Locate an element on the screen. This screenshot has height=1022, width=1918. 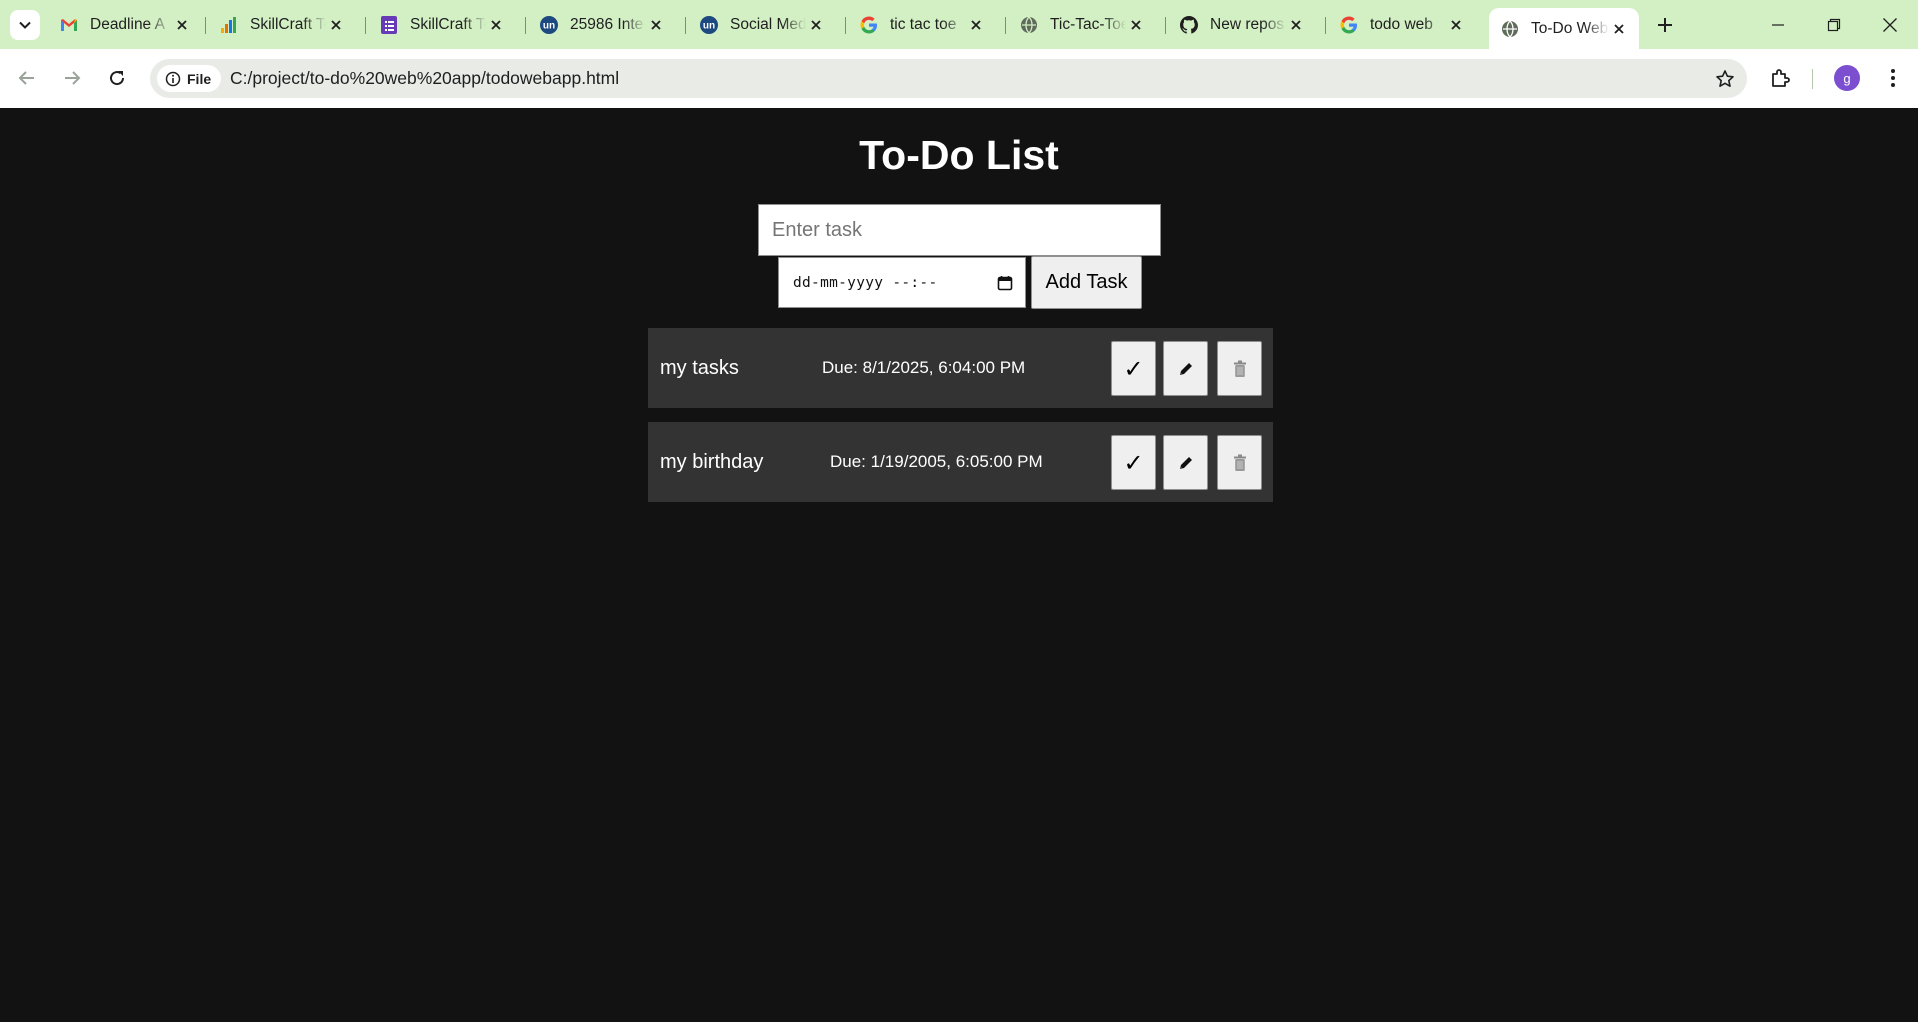
tab-skillcraft-forms: SkillCraft Te is located at coordinates (442, 24).